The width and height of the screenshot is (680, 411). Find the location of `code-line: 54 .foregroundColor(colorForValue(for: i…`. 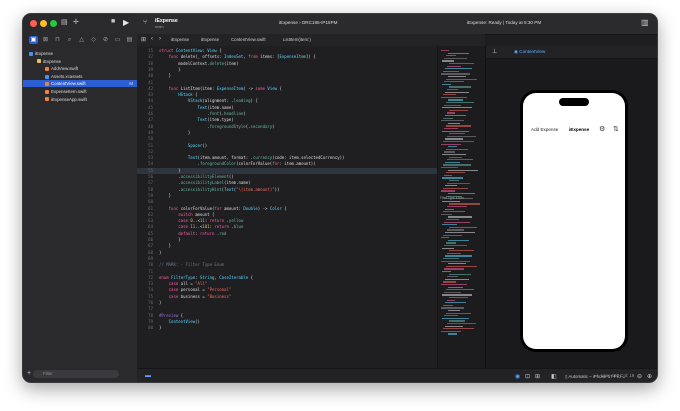

code-line: 54 .foregroundColor(colorForValue(for: i… is located at coordinates (287, 164).